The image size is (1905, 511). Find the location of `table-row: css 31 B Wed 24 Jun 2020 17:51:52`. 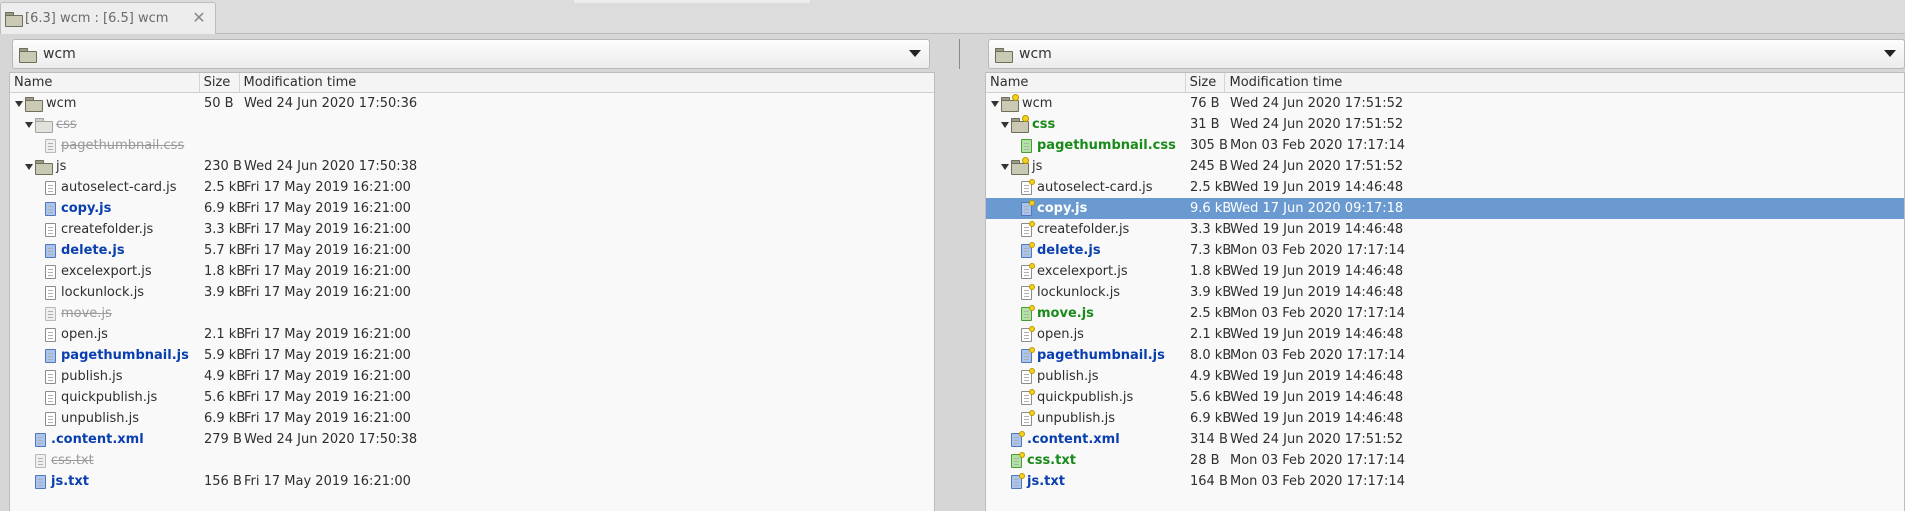

table-row: css 31 B Wed 24 Jun 2020 17:51:52 is located at coordinates (1445, 124).